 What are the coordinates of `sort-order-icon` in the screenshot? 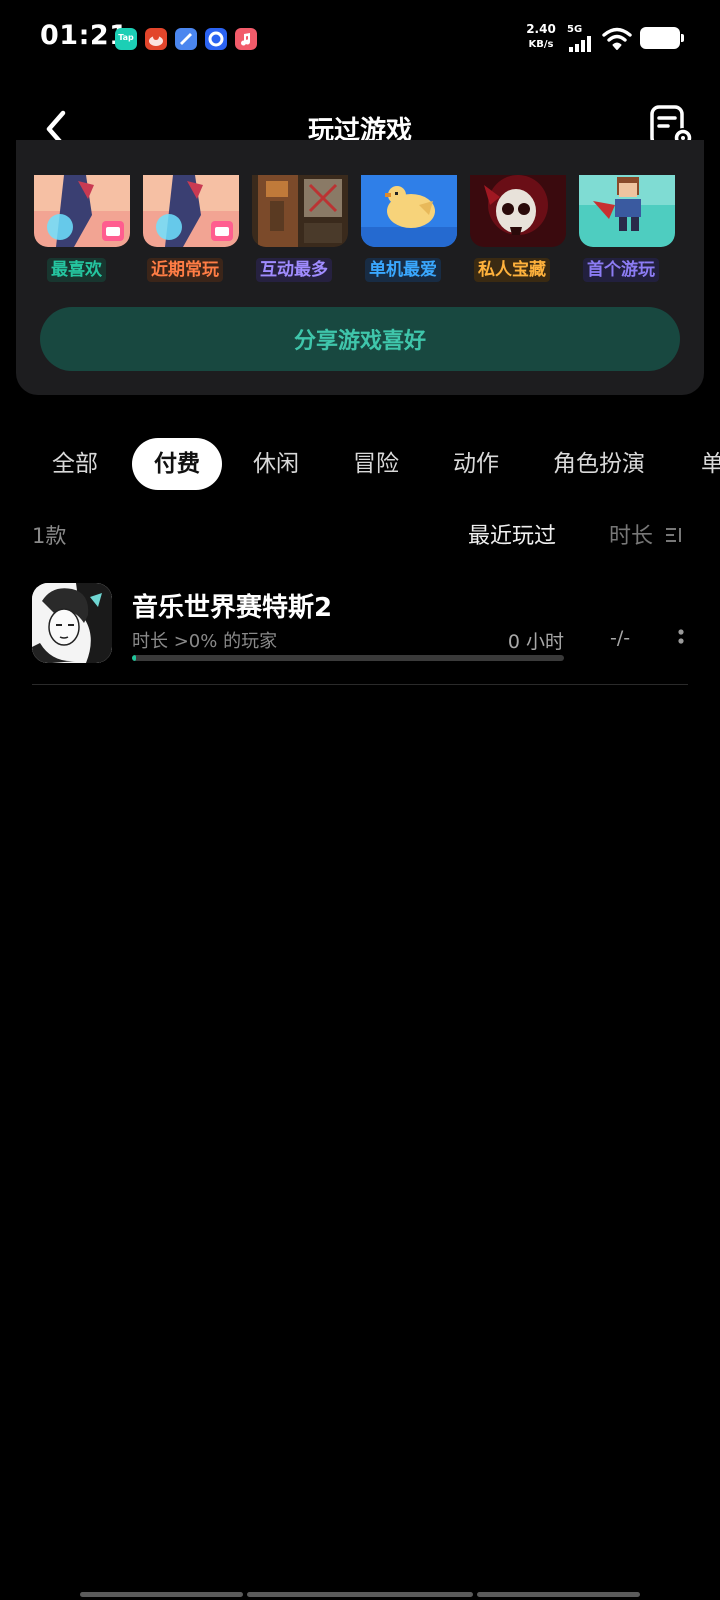 It's located at (674, 535).